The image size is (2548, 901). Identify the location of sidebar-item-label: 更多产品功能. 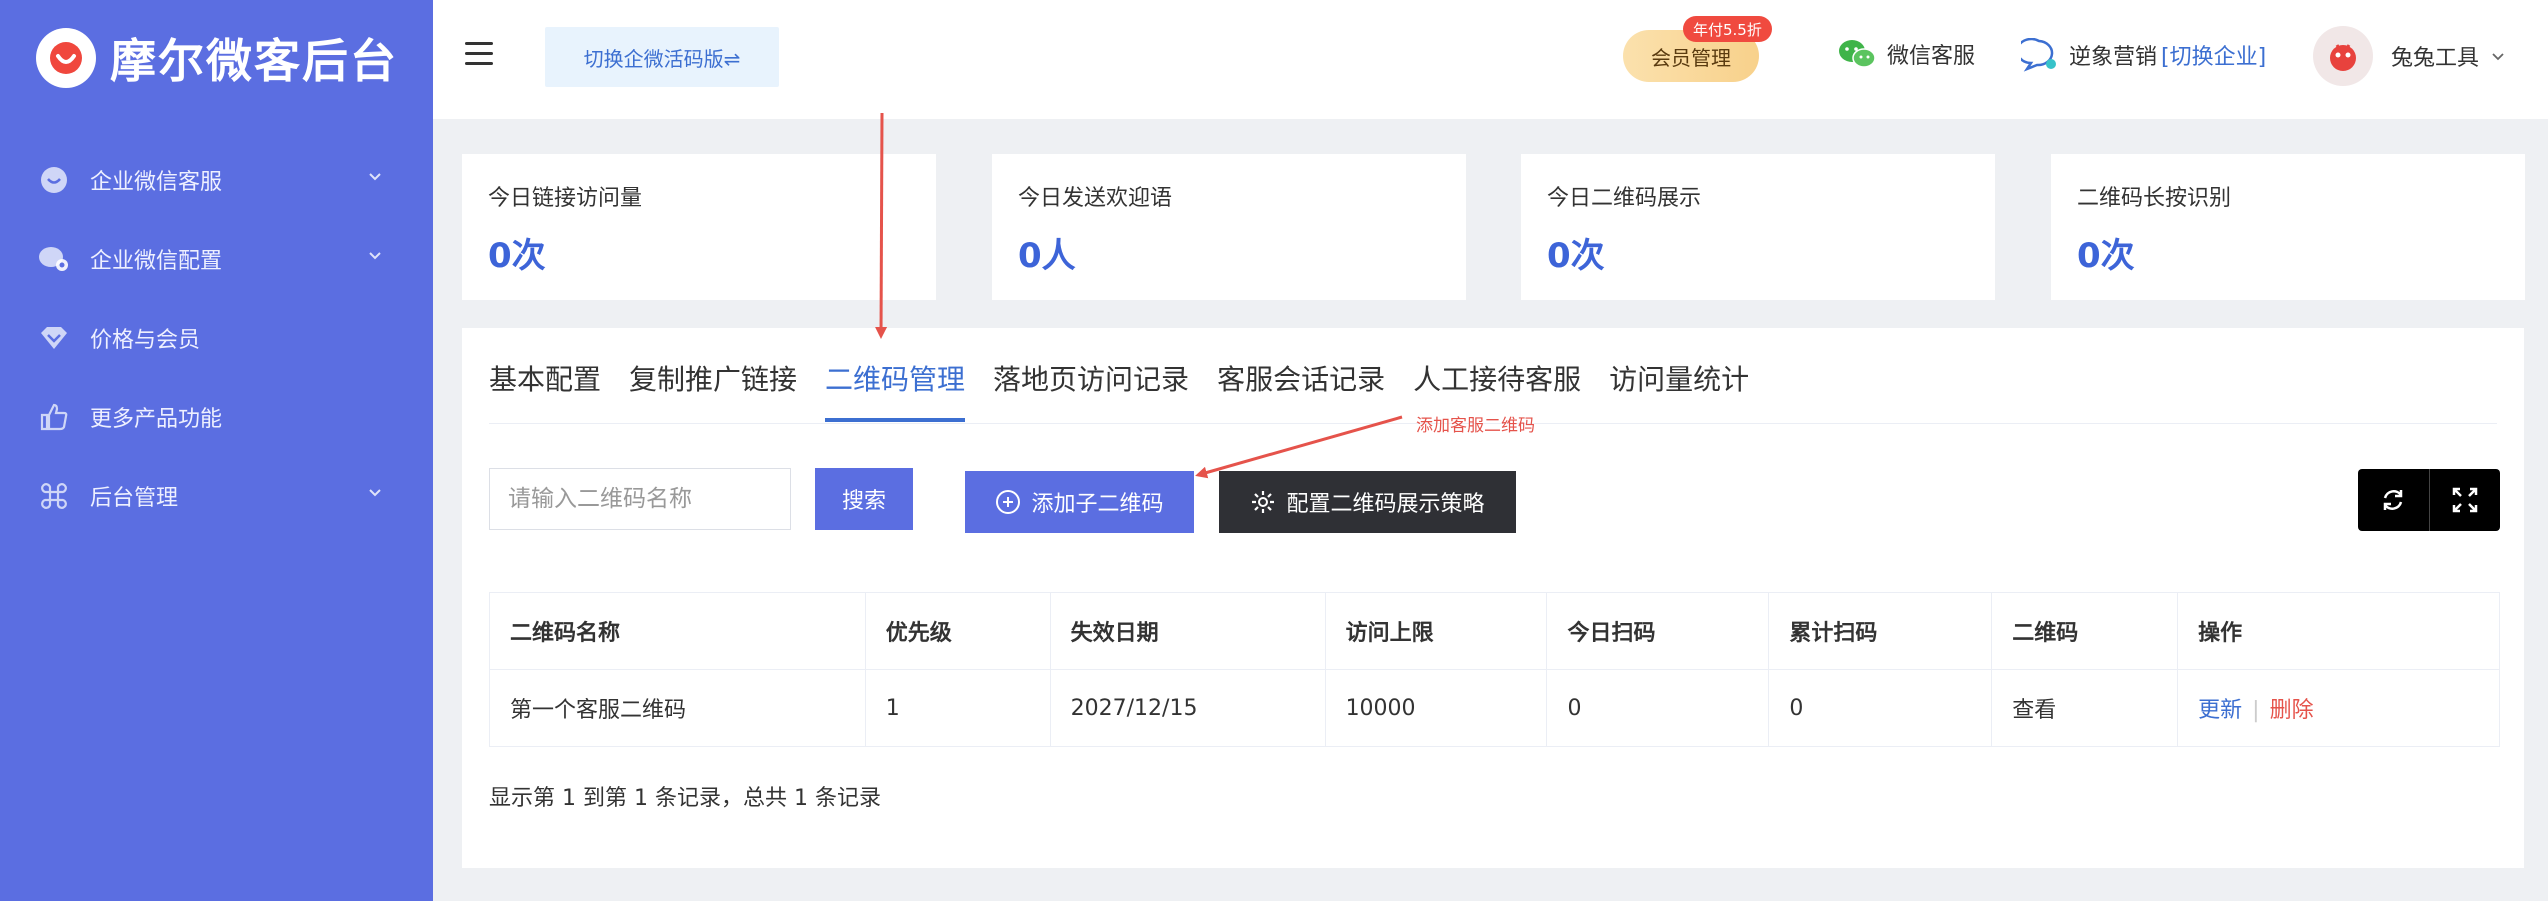
(156, 419).